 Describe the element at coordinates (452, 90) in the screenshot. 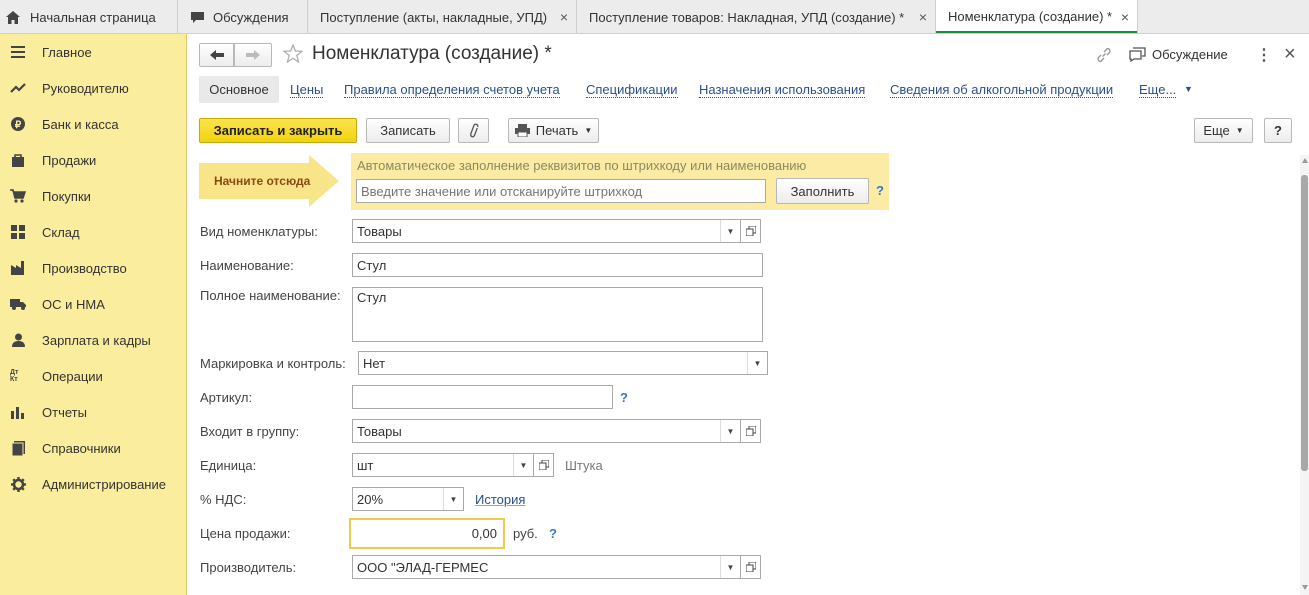

I see `nav-accounting-rules-link: Правила определения счетов учета` at that location.